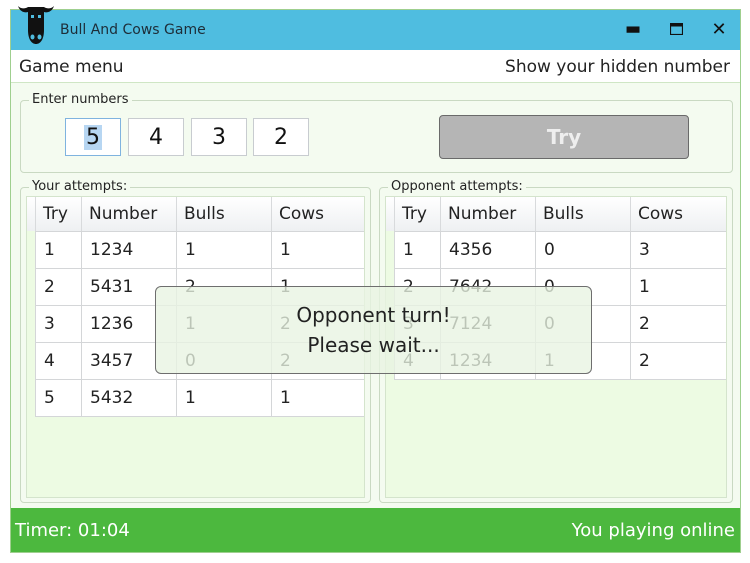 This screenshot has width=750, height=563. Describe the element at coordinates (36, 25) in the screenshot. I see `bull-head-icon` at that location.